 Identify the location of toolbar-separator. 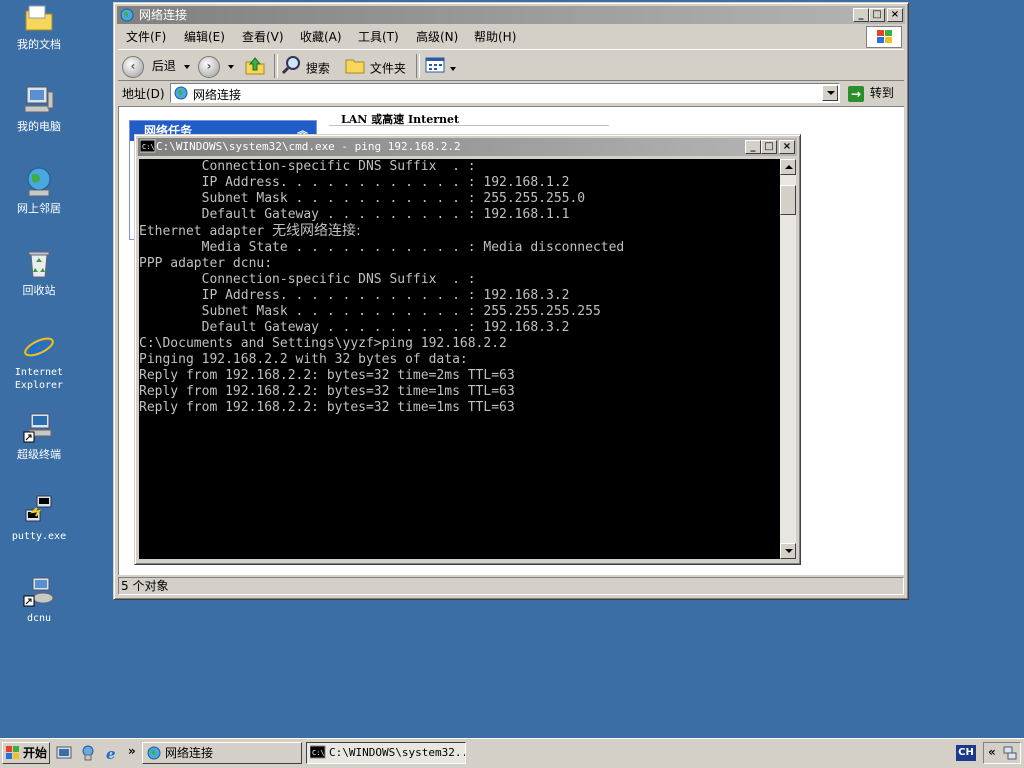
(276, 66).